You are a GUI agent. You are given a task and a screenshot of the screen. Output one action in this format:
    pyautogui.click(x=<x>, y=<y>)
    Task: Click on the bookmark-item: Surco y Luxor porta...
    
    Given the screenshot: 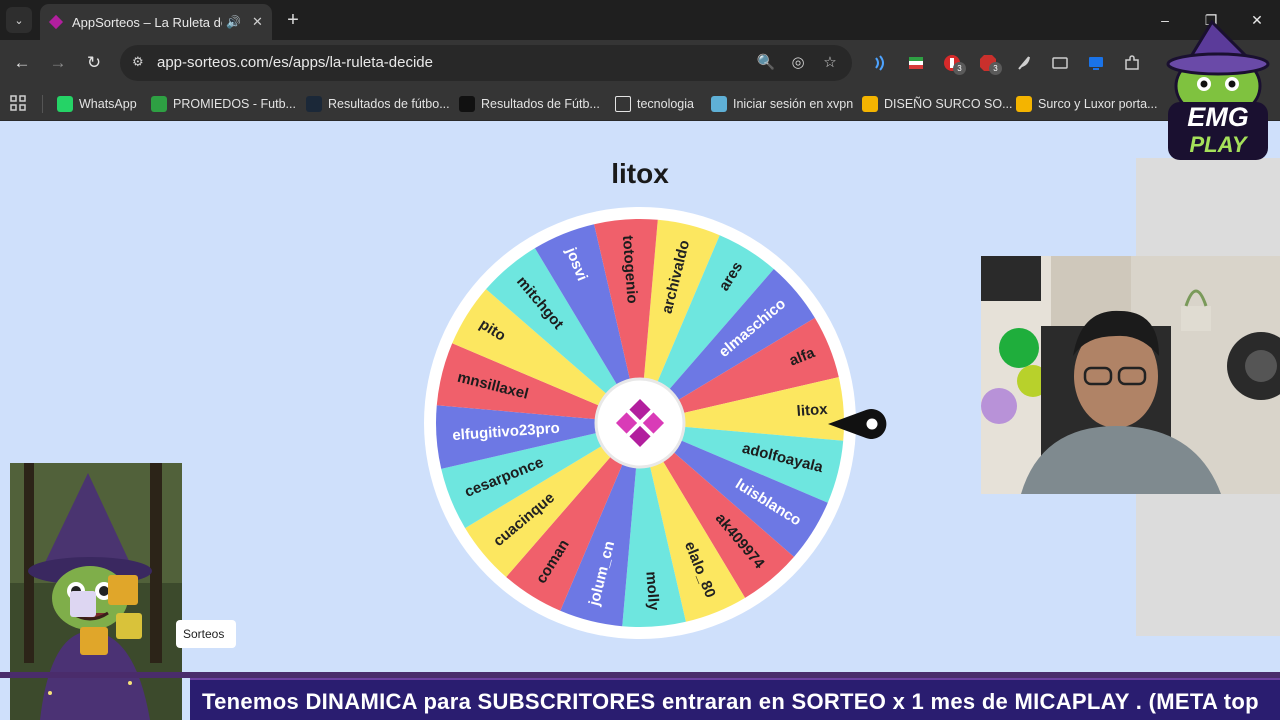 What is the action you would take?
    pyautogui.click(x=1087, y=104)
    